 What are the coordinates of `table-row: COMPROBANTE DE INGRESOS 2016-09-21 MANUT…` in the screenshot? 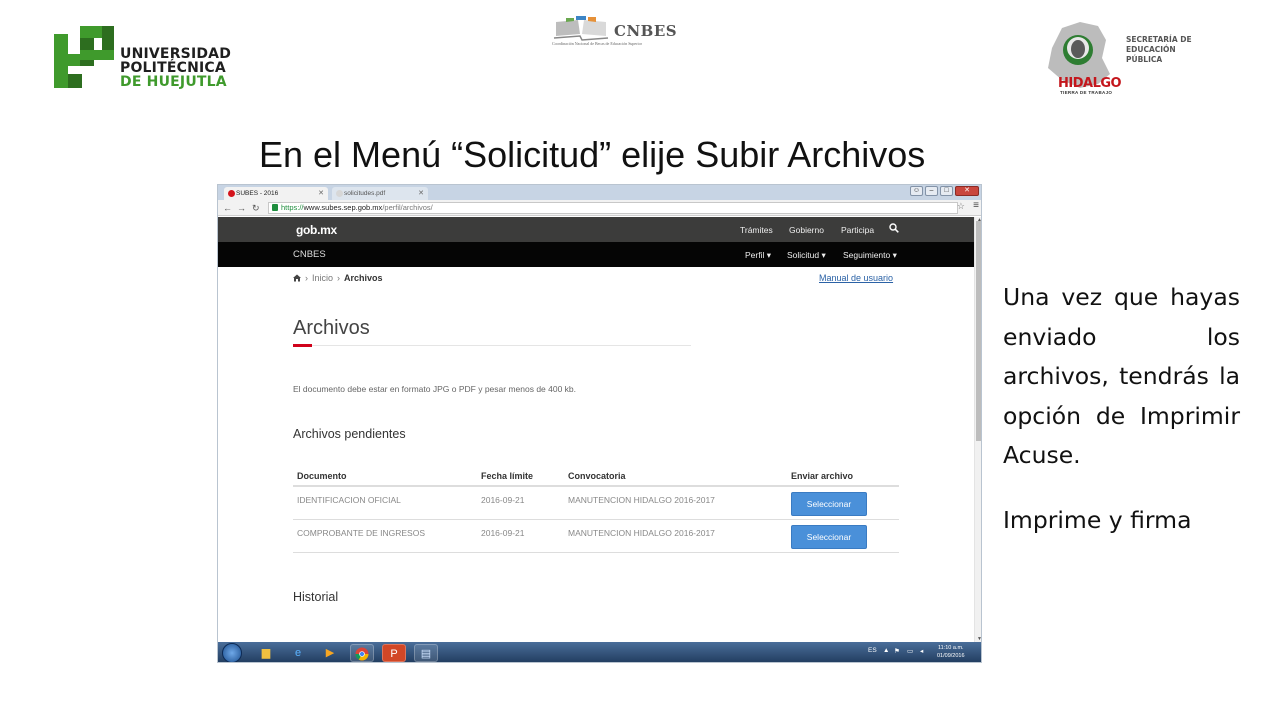 It's located at (596, 536).